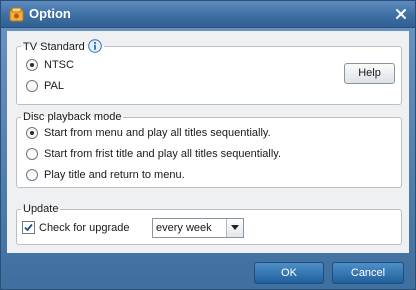 This screenshot has width=416, height=290. I want to click on app-icon, so click(16, 14).